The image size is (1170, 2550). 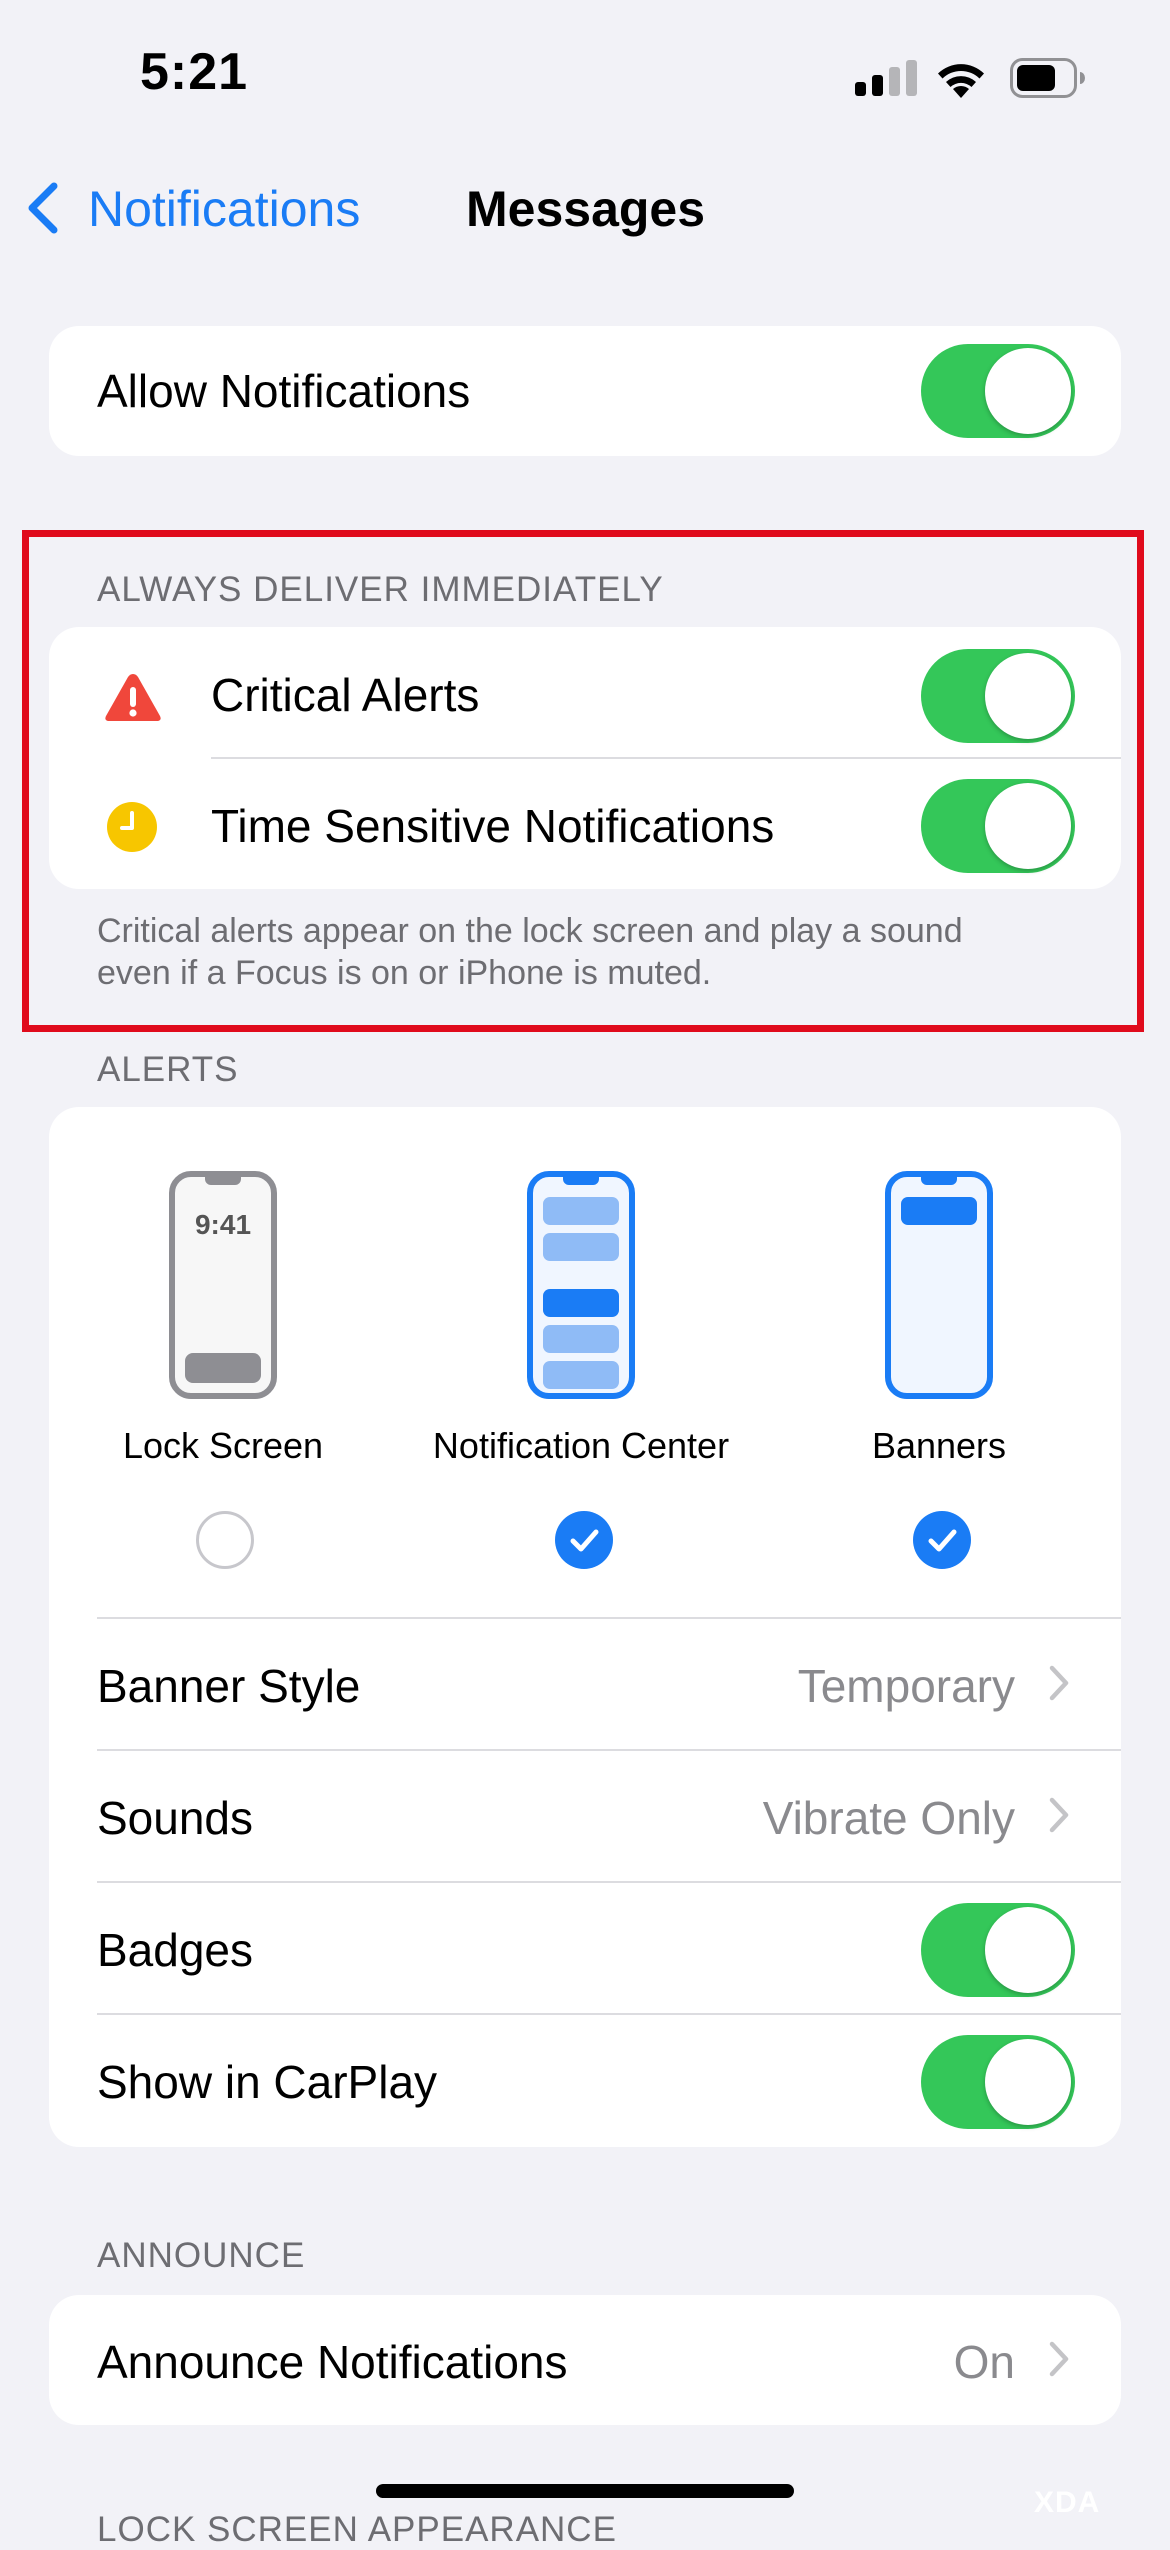 I want to click on banners-phone-icon, so click(x=939, y=1285).